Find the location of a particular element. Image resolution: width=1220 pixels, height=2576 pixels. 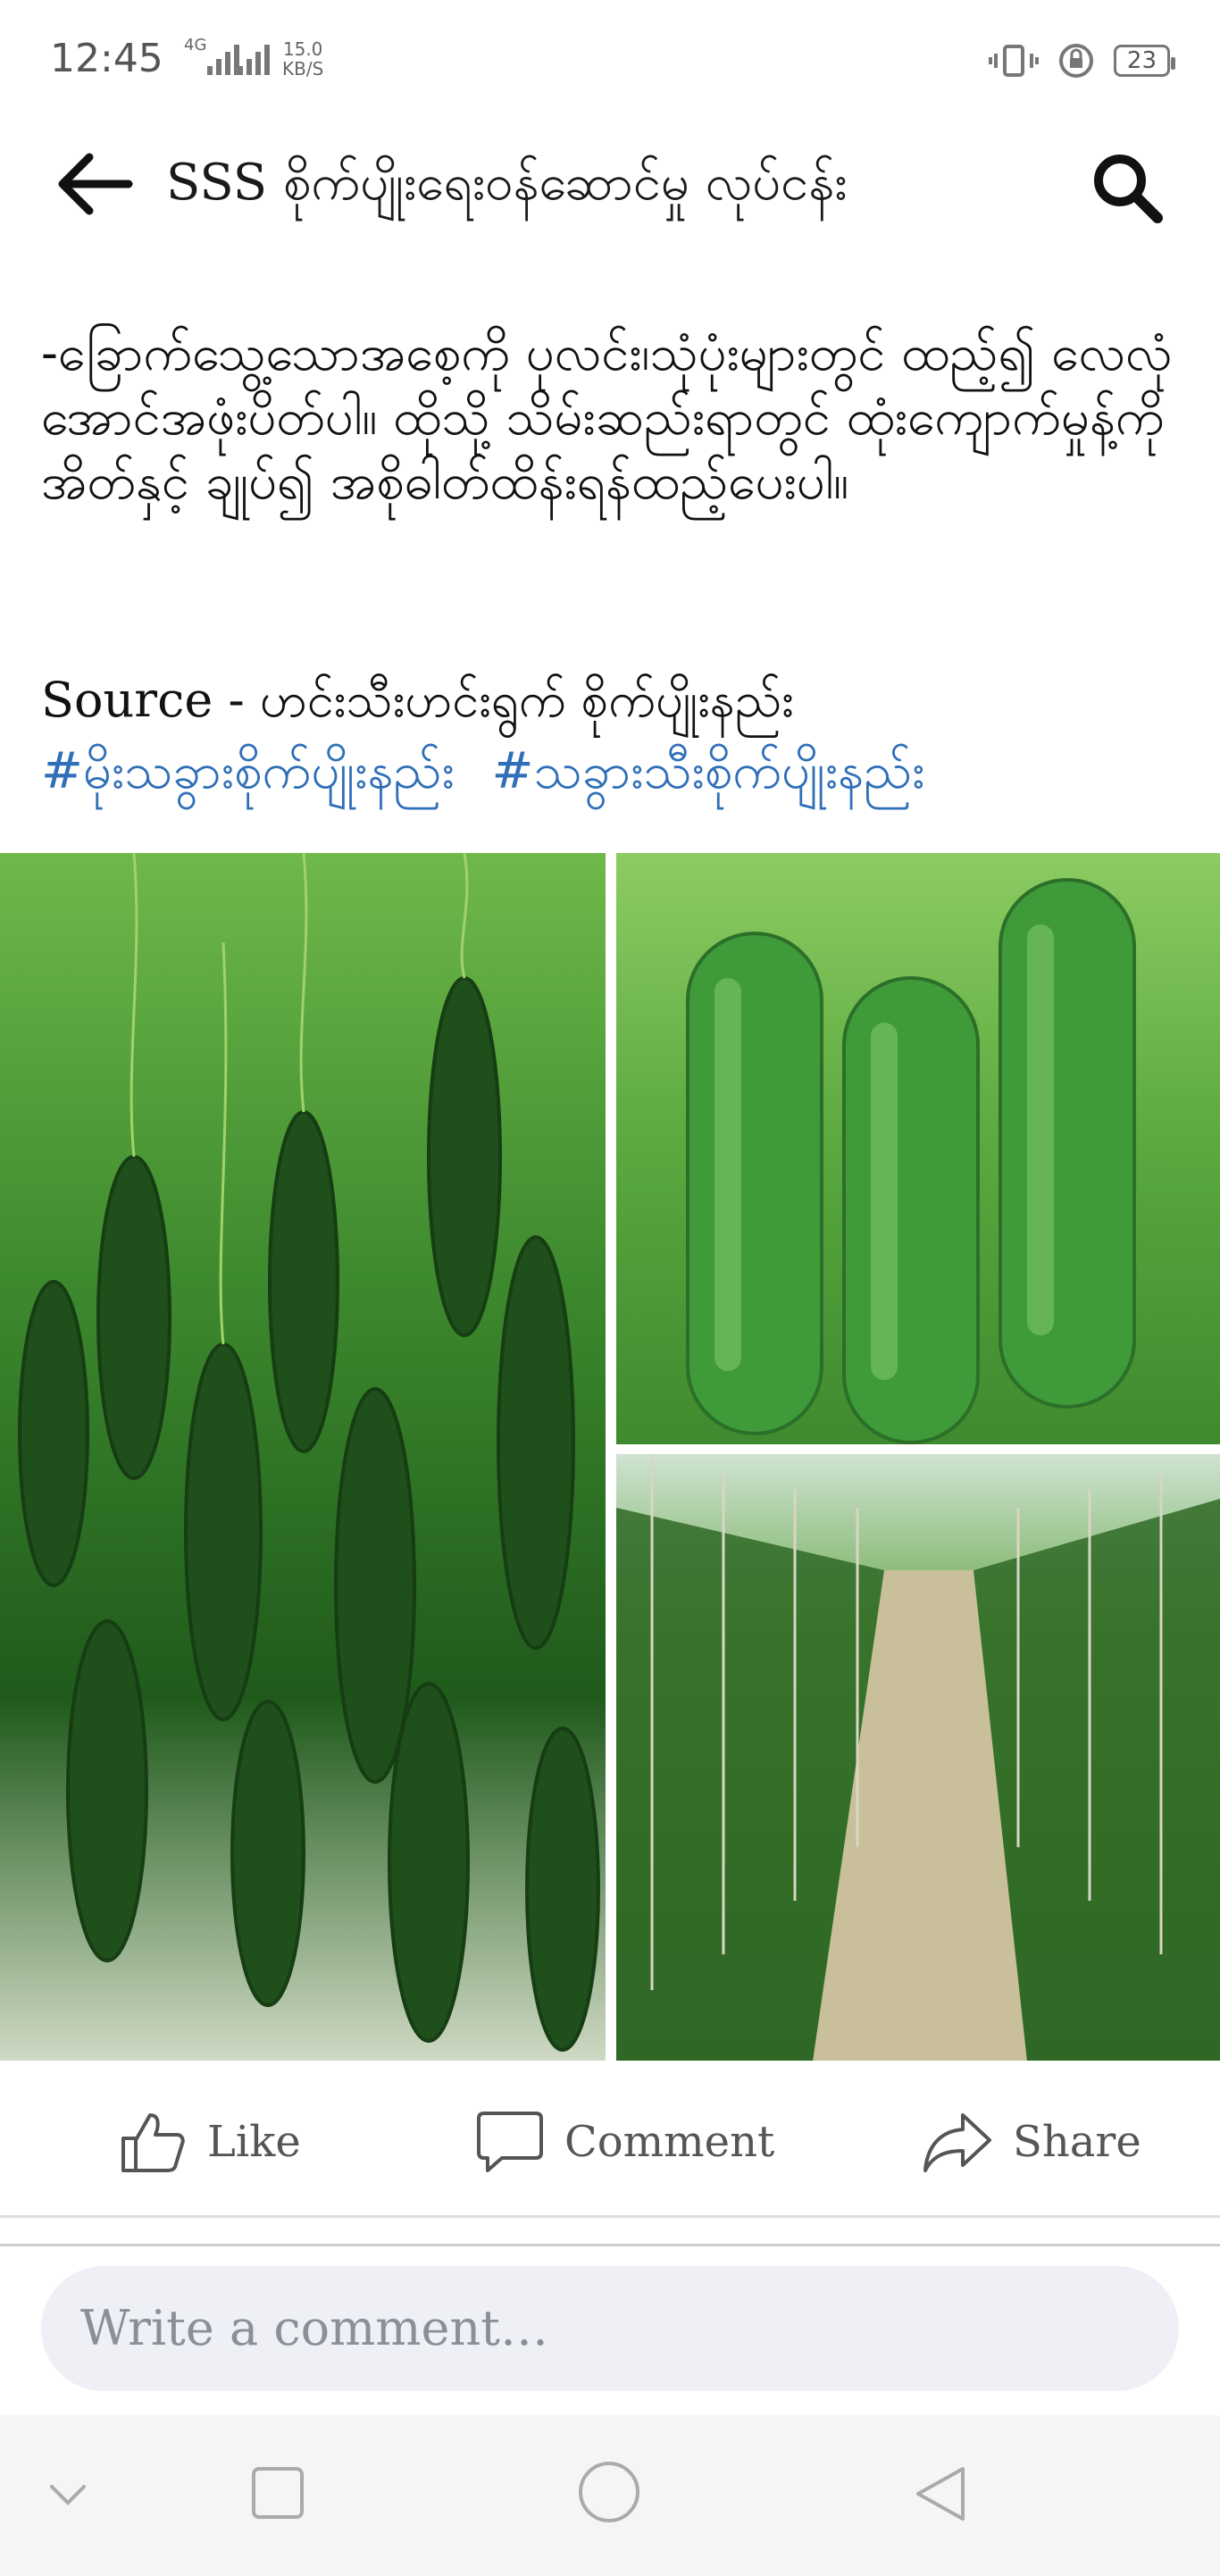

vibrate-icon is located at coordinates (1013, 61).